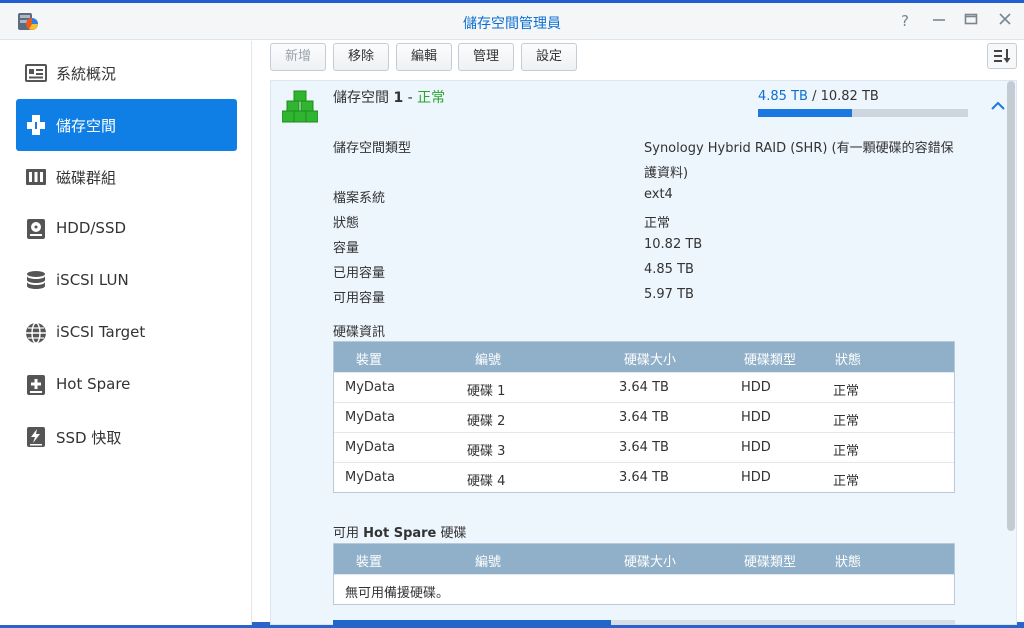  I want to click on info-label-volume-type: 儲存空間類型, so click(372, 148).